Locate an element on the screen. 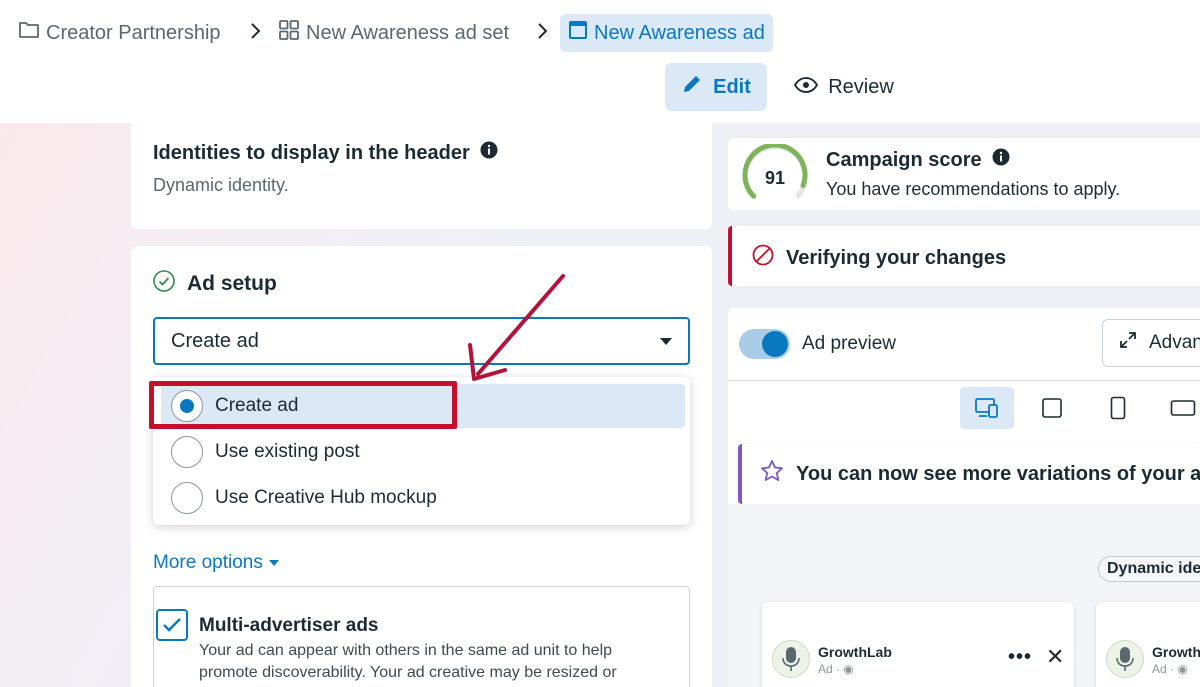 The image size is (1200, 687). identities-title: Identities to display in the header is located at coordinates (325, 153).